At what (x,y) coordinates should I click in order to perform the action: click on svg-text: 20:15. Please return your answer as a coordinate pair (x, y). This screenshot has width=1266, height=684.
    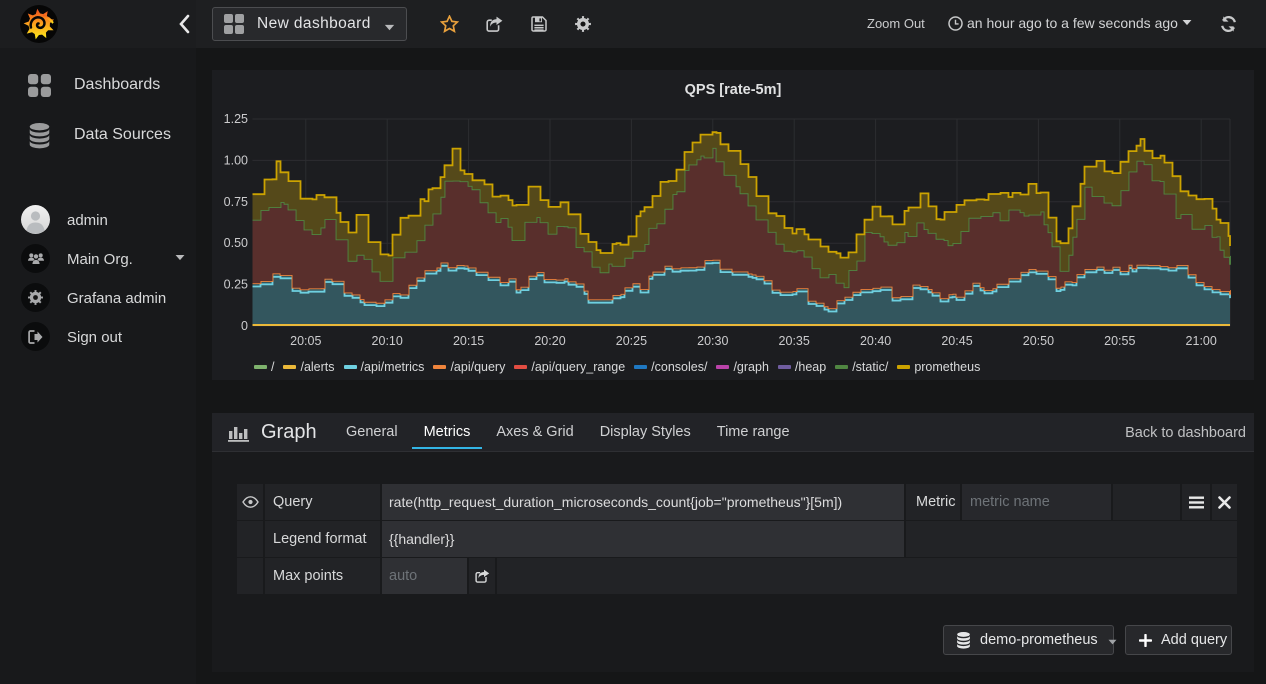
    Looking at the image, I should click on (468, 341).